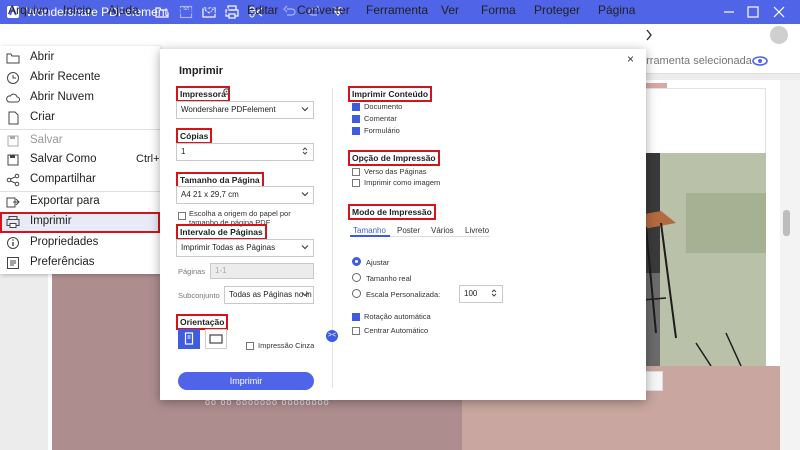  What do you see at coordinates (442, 230) in the screenshot?
I see `tab-varios: Vários` at bounding box center [442, 230].